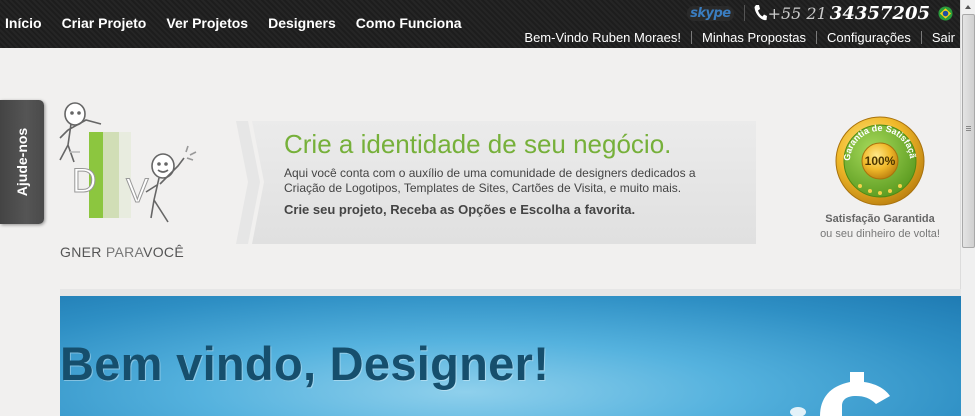 The width and height of the screenshot is (975, 416). I want to click on dollar-sign-icon, so click(840, 394).